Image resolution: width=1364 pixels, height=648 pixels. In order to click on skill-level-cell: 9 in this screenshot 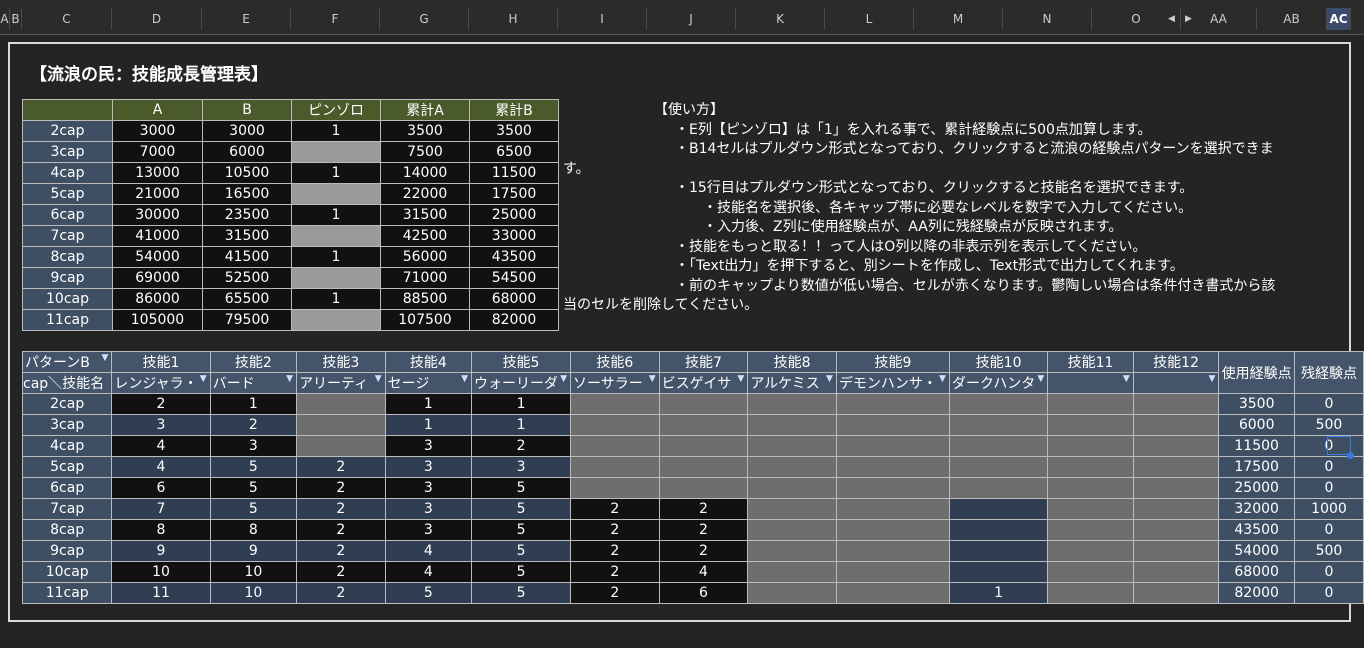, I will do `click(161, 551)`.